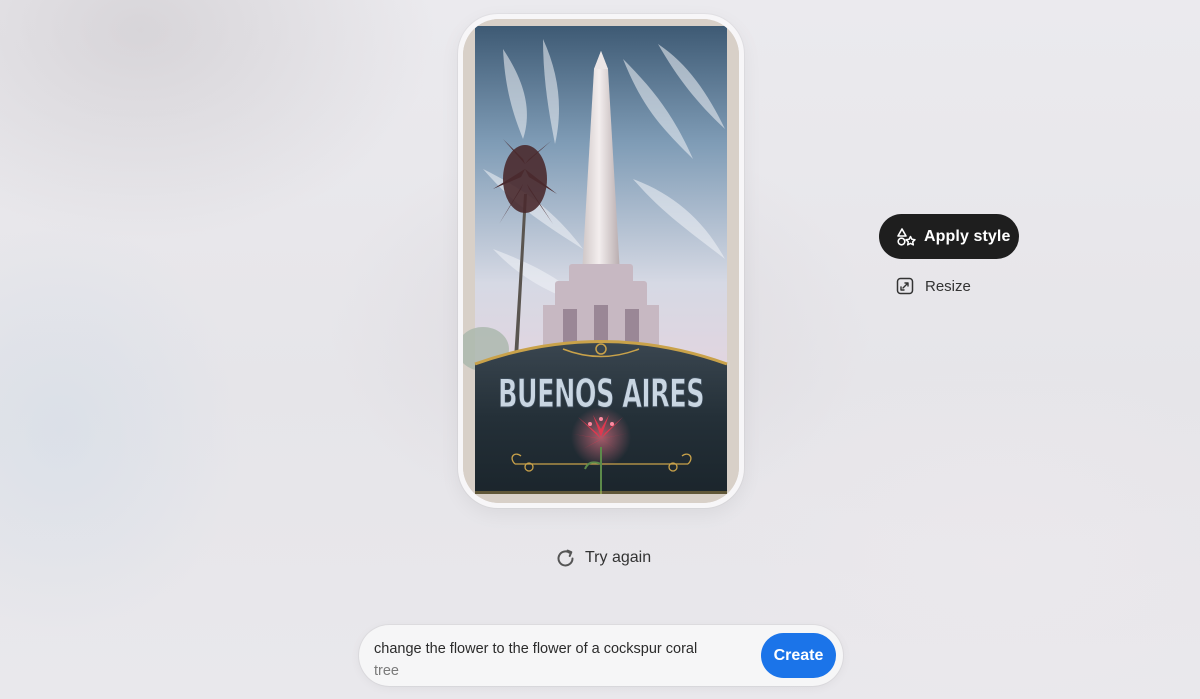  I want to click on resize-button: Resize, so click(933, 286).